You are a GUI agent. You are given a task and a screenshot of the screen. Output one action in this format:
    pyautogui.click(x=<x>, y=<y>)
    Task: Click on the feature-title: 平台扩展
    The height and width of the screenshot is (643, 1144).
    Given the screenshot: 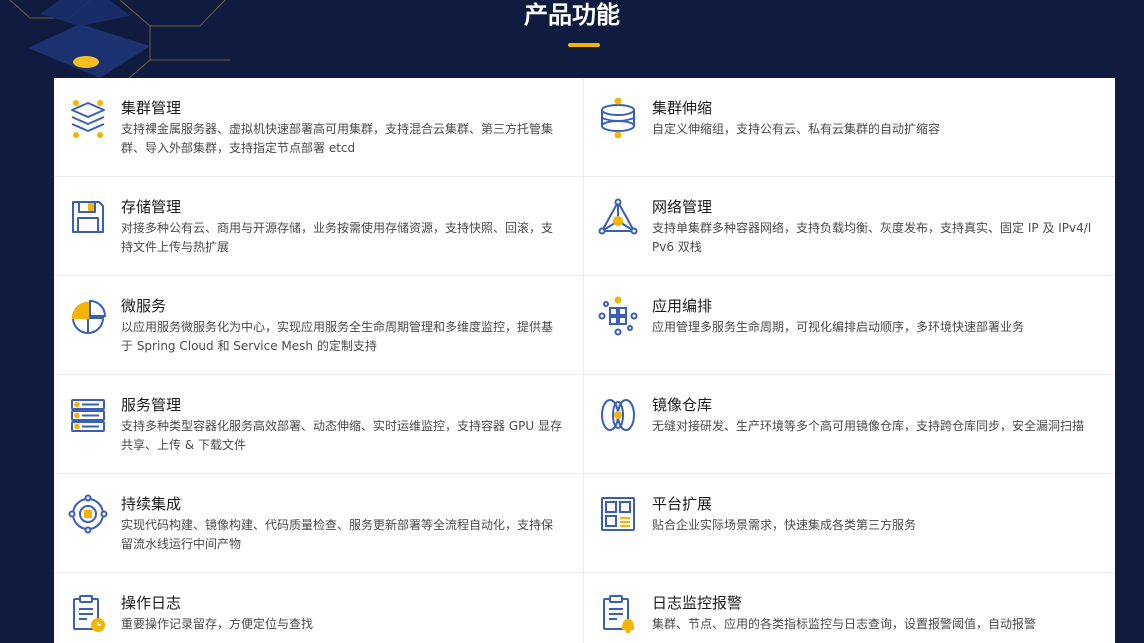 What is the action you would take?
    pyautogui.click(x=682, y=504)
    